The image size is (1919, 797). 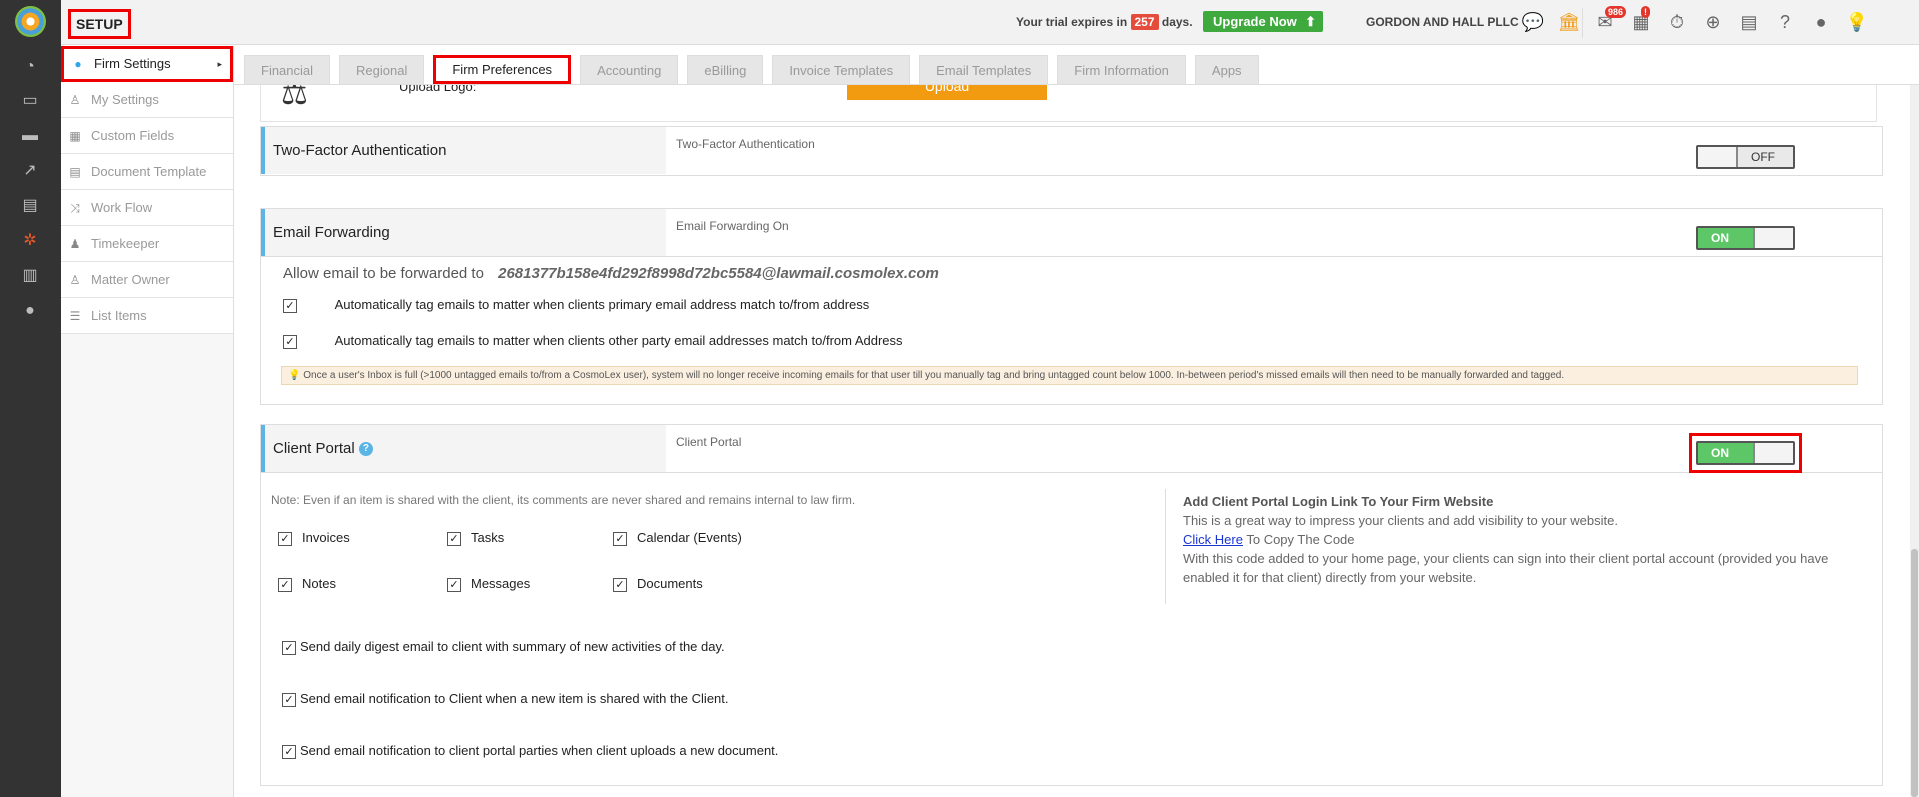 What do you see at coordinates (30, 241) in the screenshot?
I see `gears-icon: ✲` at bounding box center [30, 241].